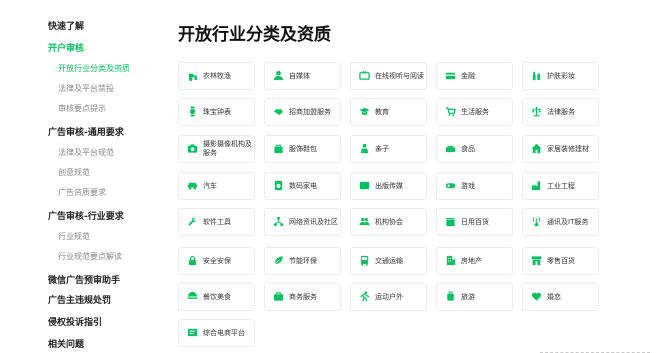  Describe the element at coordinates (278, 148) in the screenshot. I see `bag-icon` at that location.